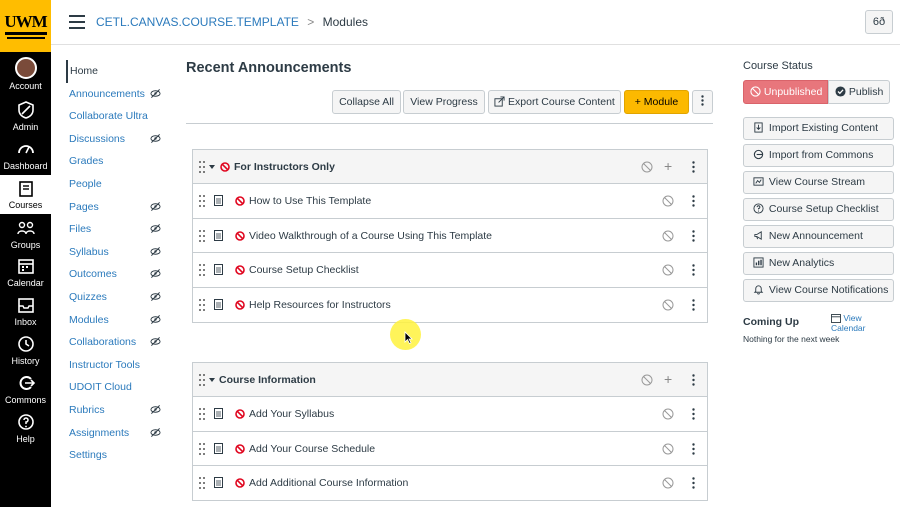  Describe the element at coordinates (121, 274) in the screenshot. I see `course-nav-outcomes: Outcomes` at that location.